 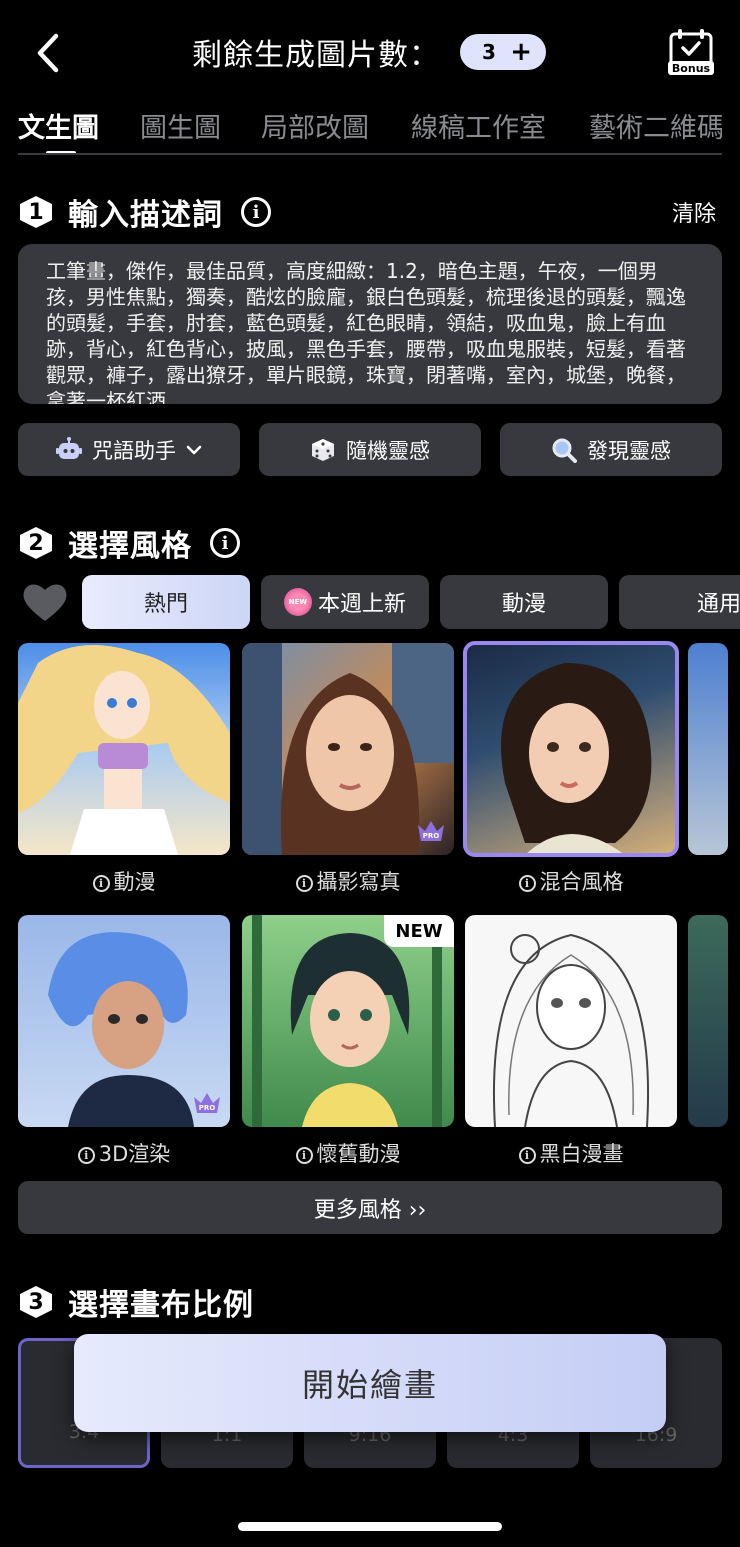 What do you see at coordinates (36, 212) in the screenshot?
I see `step-1-badge: 1` at bounding box center [36, 212].